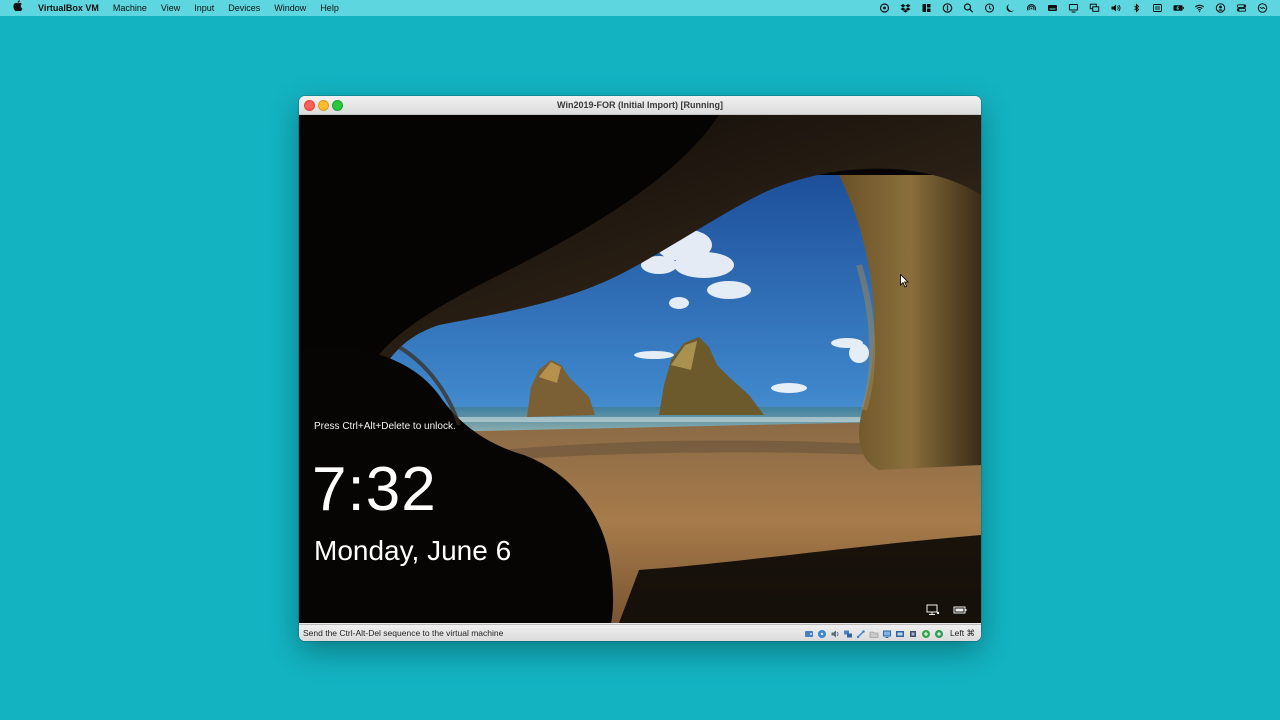 This screenshot has width=1280, height=720. Describe the element at coordinates (1115, 8) in the screenshot. I see `volume-icon` at that location.